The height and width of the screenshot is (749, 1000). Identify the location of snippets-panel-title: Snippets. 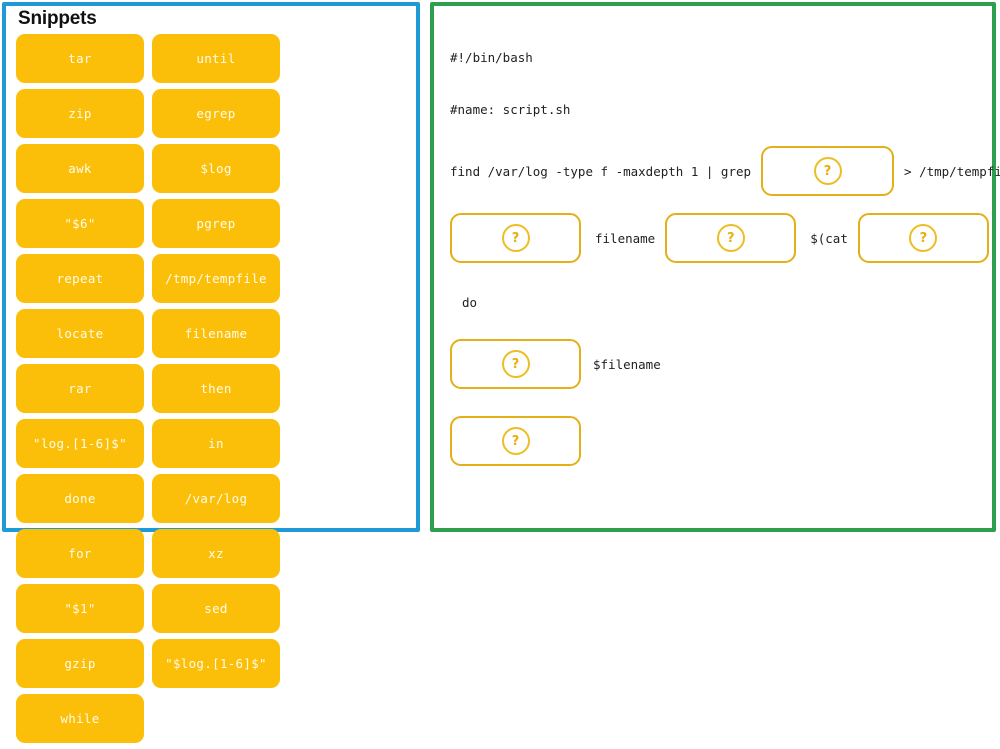
(57, 18).